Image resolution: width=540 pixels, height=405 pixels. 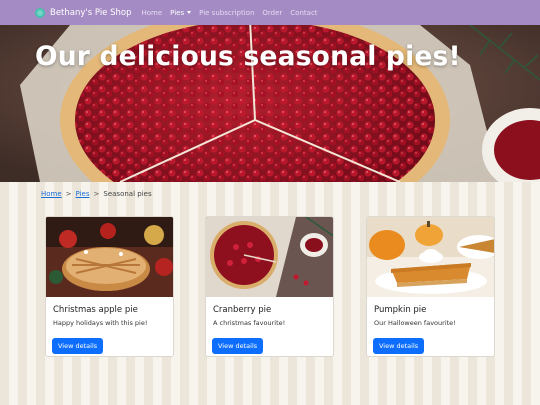 I want to click on breadcrumb-home: Home, so click(x=51, y=194).